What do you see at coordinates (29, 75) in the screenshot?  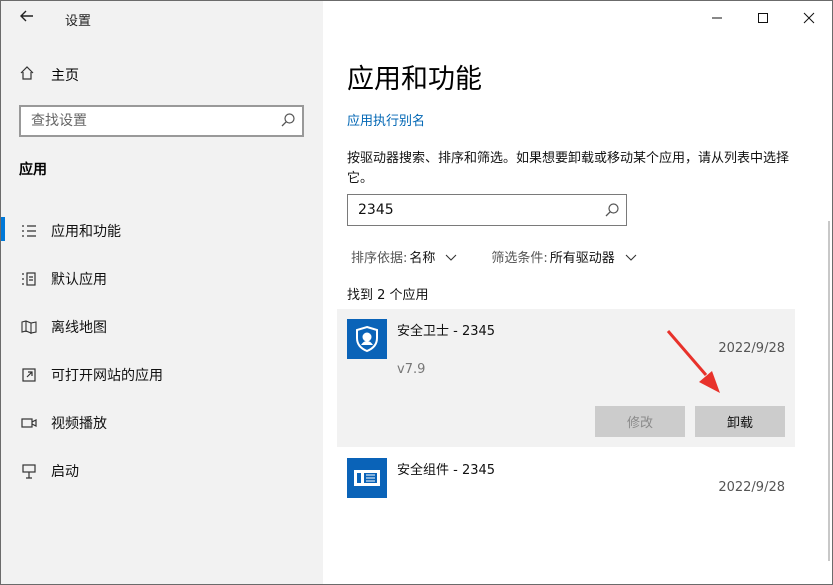 I see `home-icon` at bounding box center [29, 75].